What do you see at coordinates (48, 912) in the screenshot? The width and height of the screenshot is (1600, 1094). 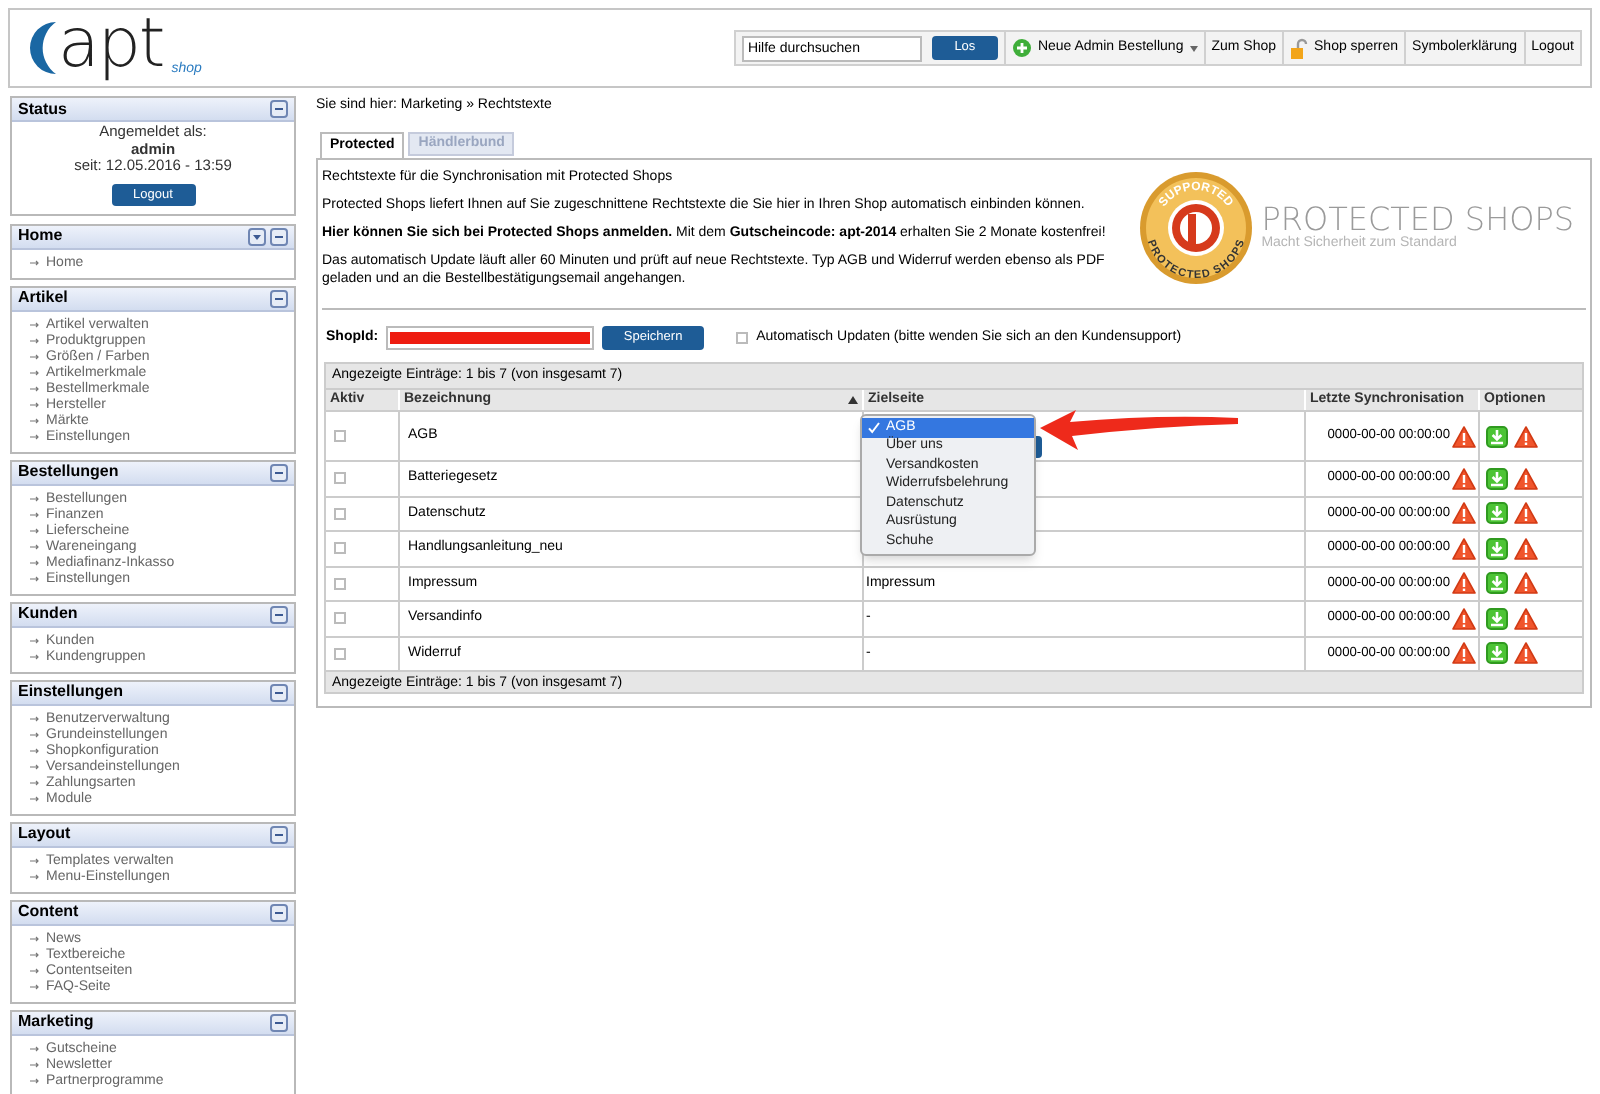 I see `panel-title: Content` at bounding box center [48, 912].